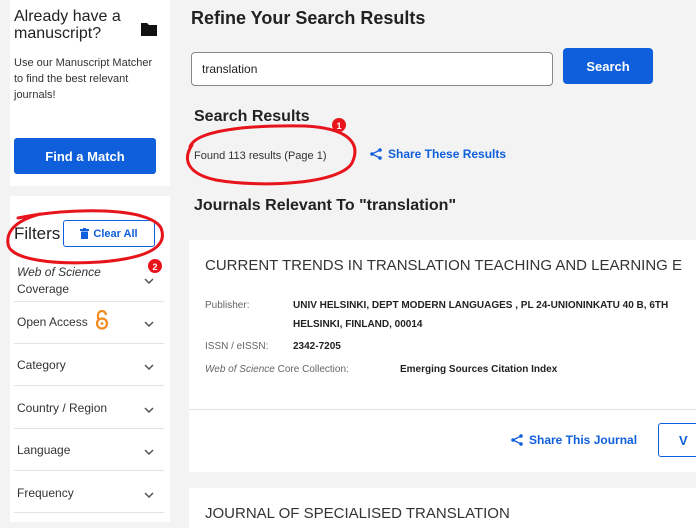 This screenshot has height=528, width=696. What do you see at coordinates (357, 513) in the screenshot?
I see `journal-title: JOURNAL OF SPECIALISED TRANSLATION` at bounding box center [357, 513].